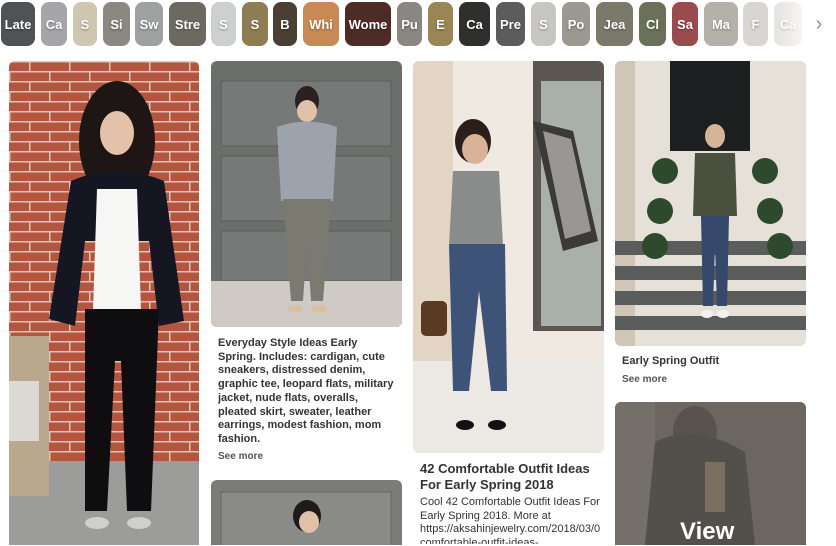 The height and width of the screenshot is (546, 836). What do you see at coordinates (819, 24) in the screenshot?
I see `chevron-right-icon: ›` at bounding box center [819, 24].